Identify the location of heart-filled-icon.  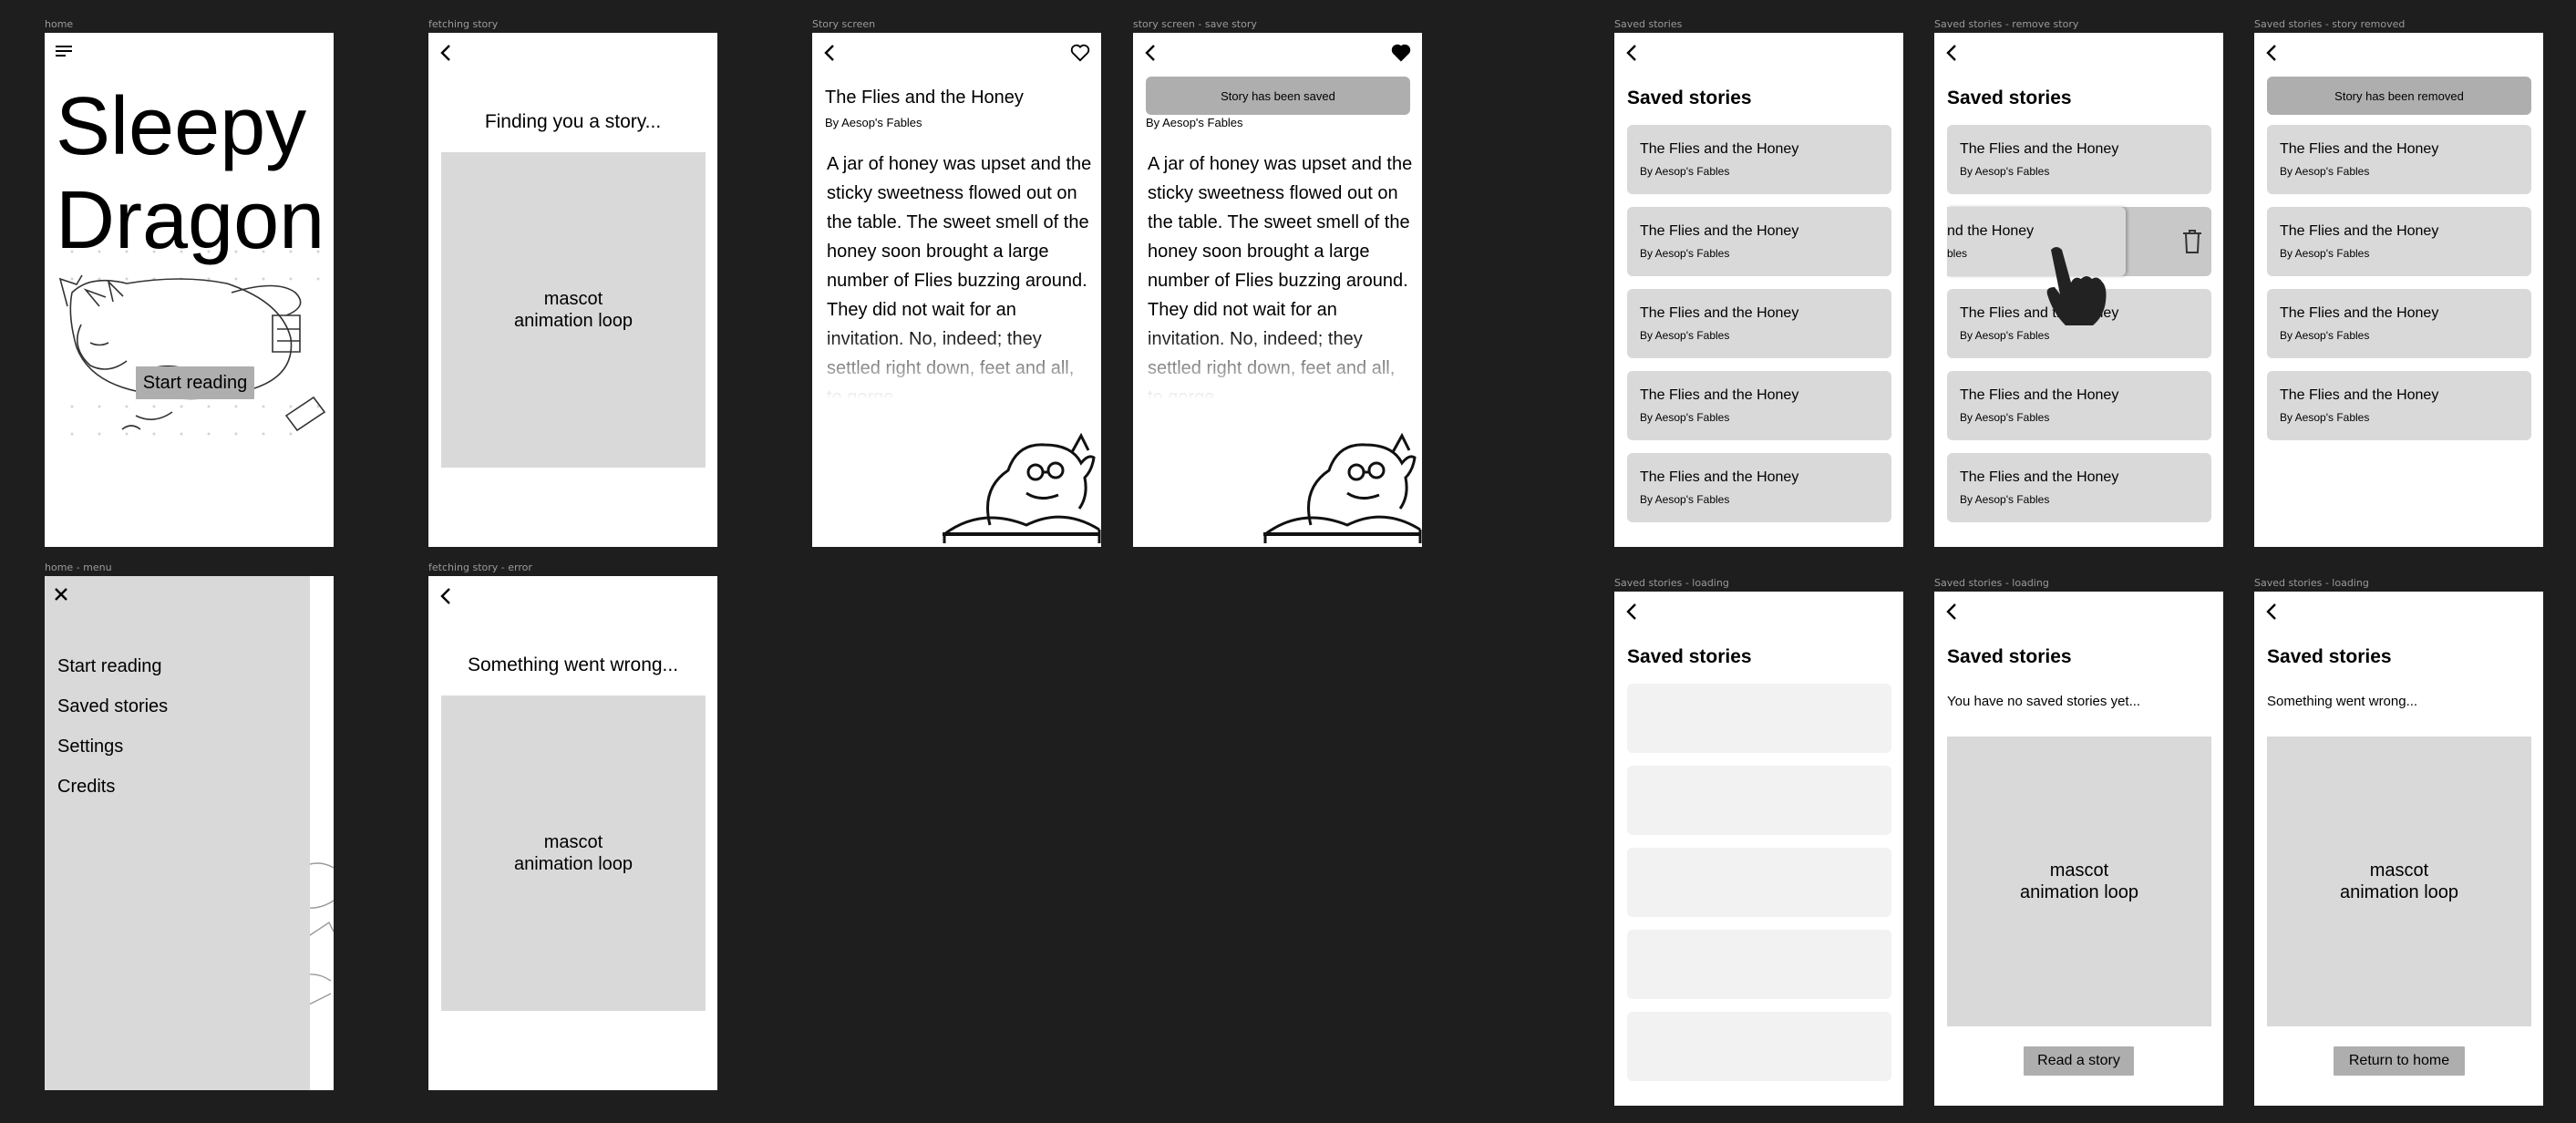
(1401, 56).